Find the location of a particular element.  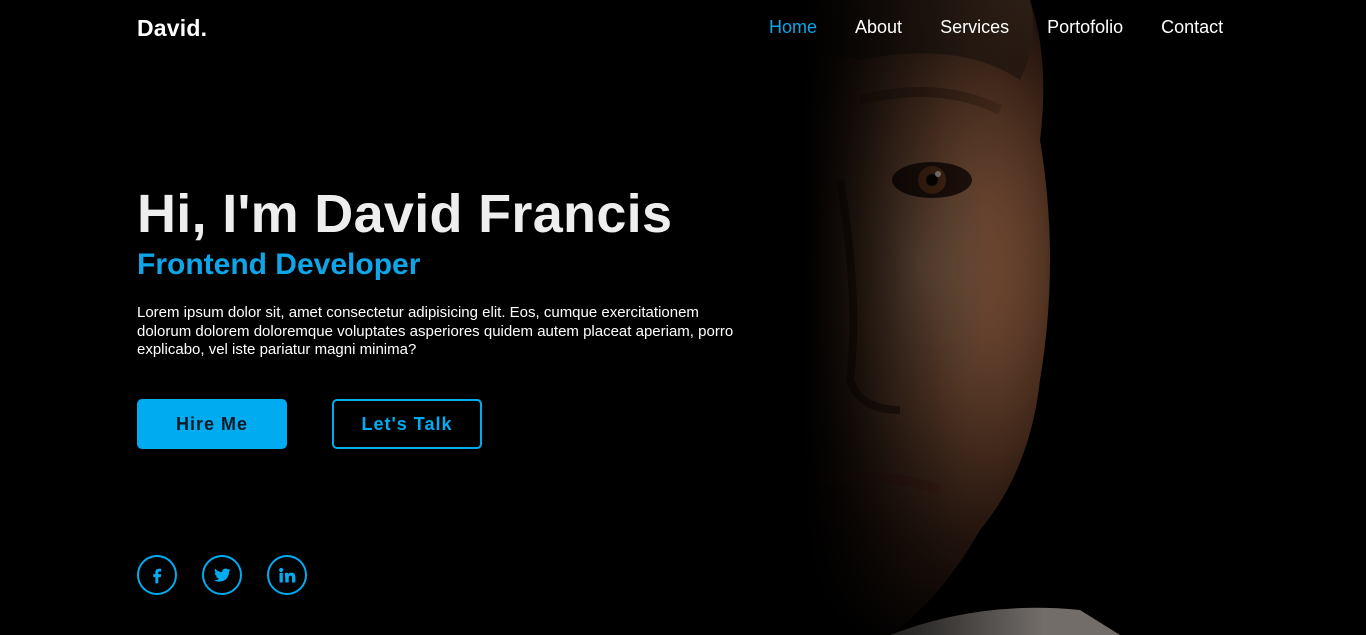

linkedin-icon is located at coordinates (287, 575).